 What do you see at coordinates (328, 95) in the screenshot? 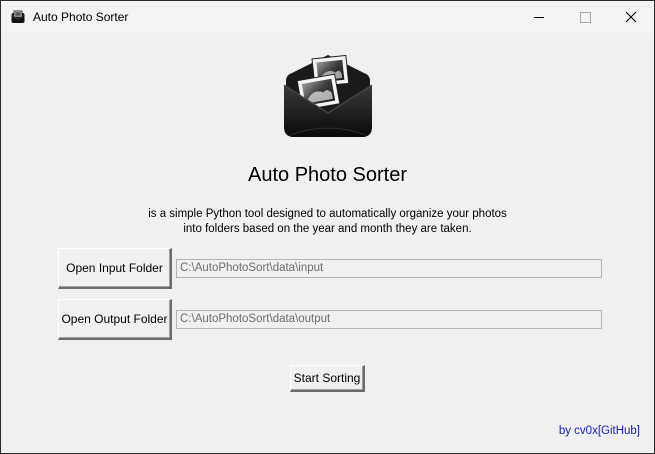
I see `photo-envelope-logo` at bounding box center [328, 95].